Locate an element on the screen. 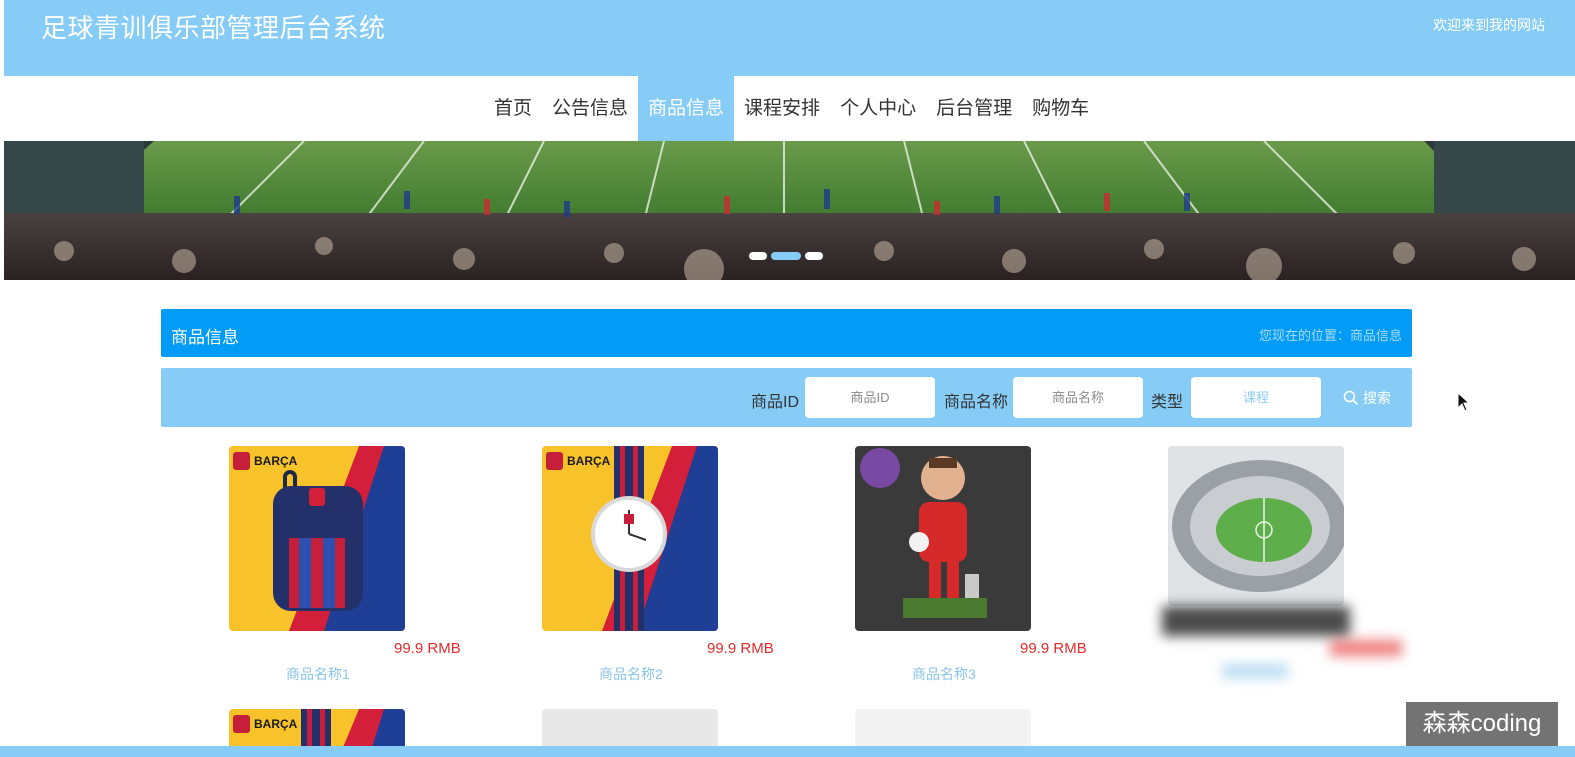 Image resolution: width=1575 pixels, height=757 pixels. nav-home: 首页 is located at coordinates (513, 108).